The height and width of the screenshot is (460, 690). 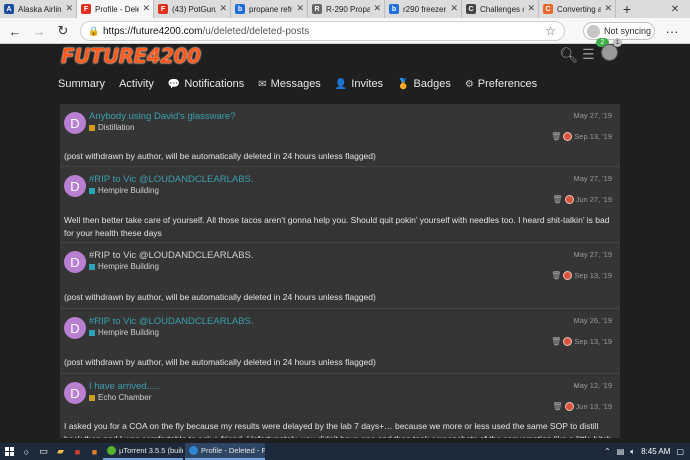 I want to click on post-title-link: Anybody using David's glassware?, so click(x=162, y=116).